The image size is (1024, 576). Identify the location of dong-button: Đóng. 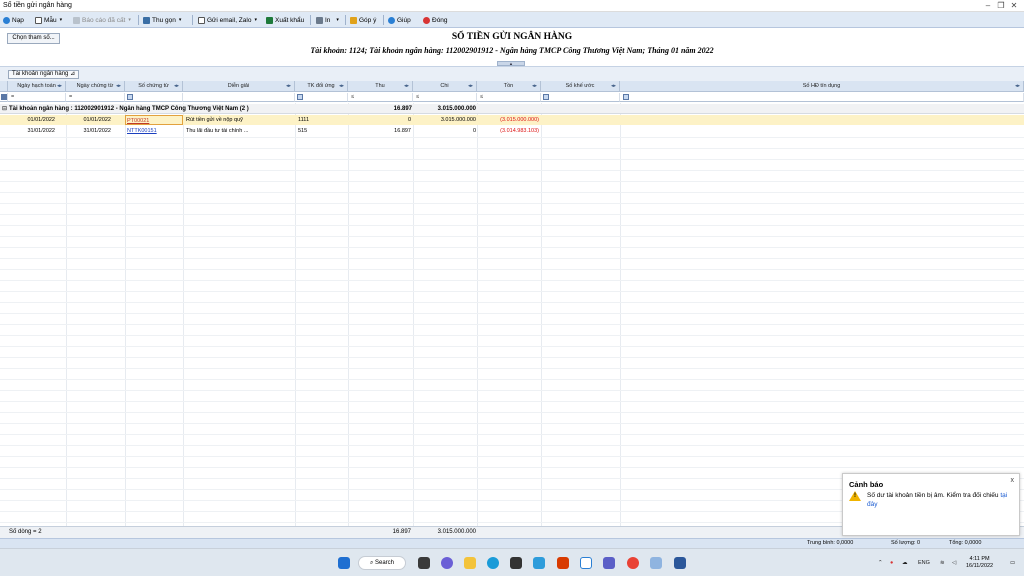
(435, 20).